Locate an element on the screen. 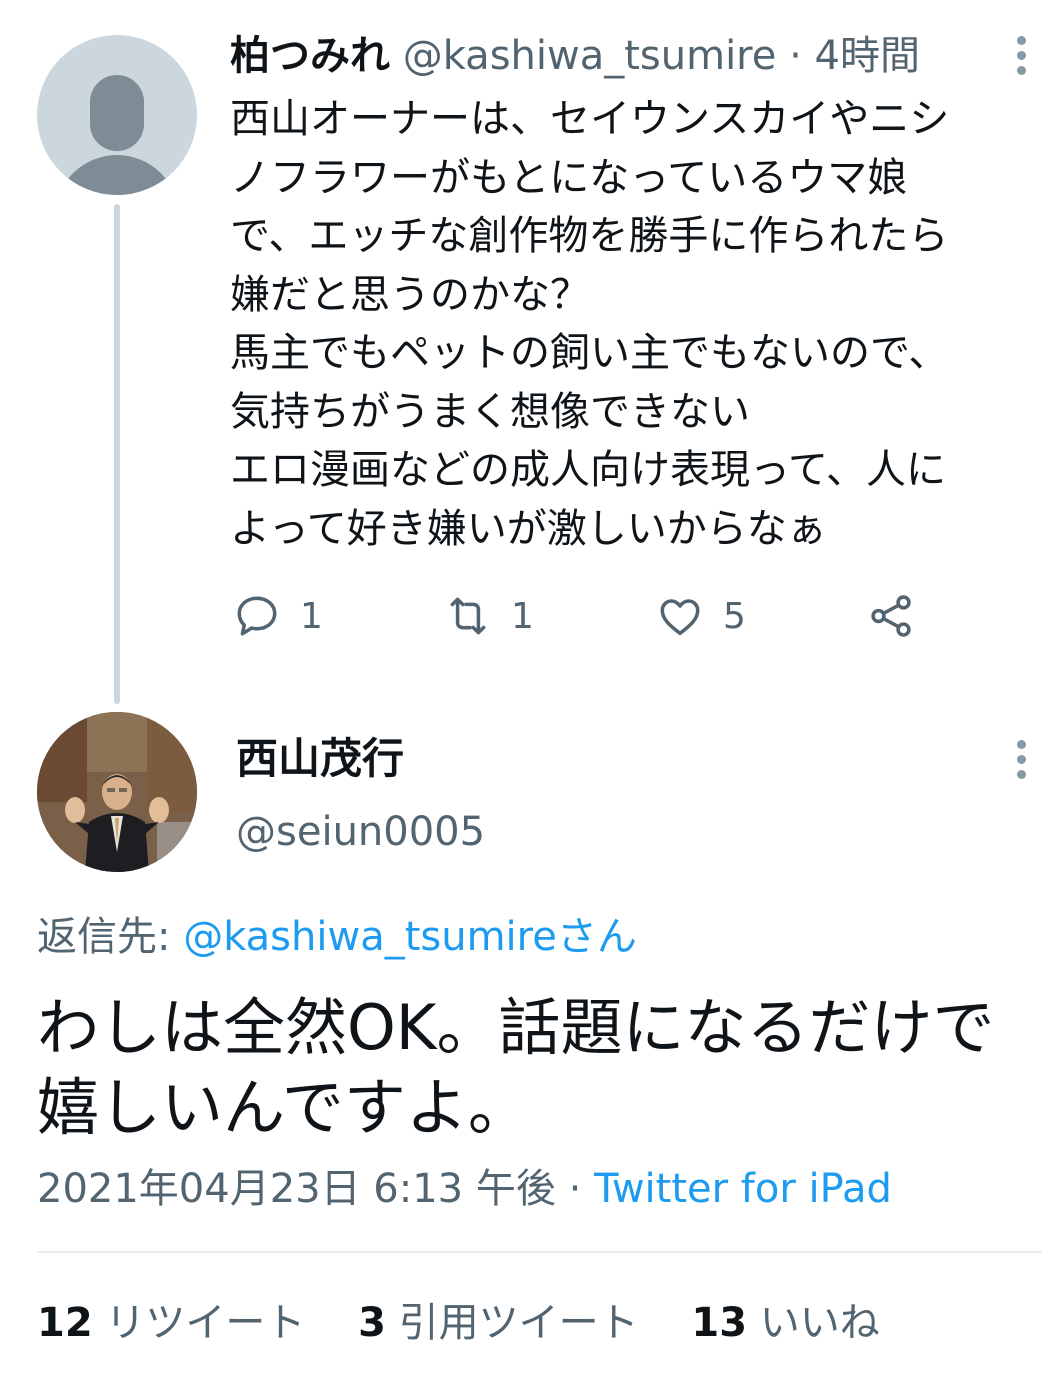 This screenshot has width=1063, height=1383. avatar-head-shape is located at coordinates (117, 113).